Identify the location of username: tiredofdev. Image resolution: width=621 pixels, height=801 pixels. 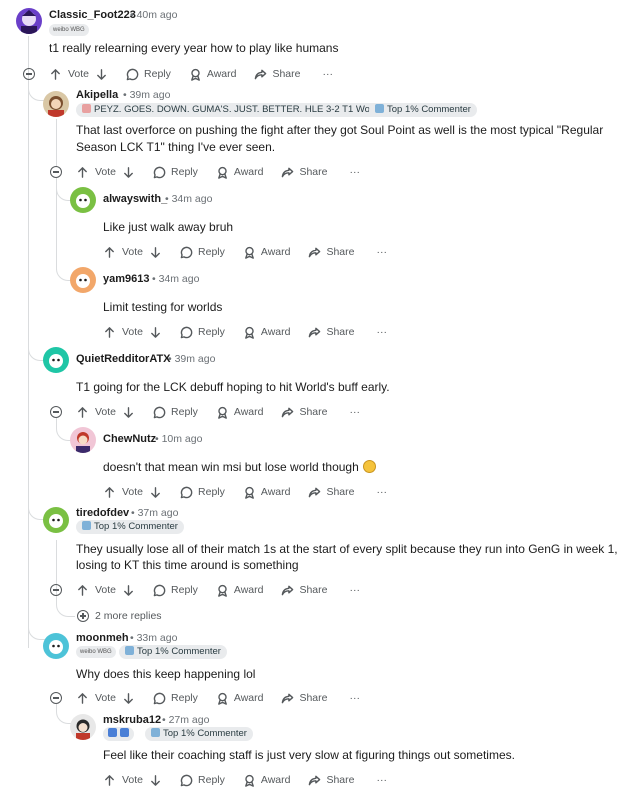
(102, 513).